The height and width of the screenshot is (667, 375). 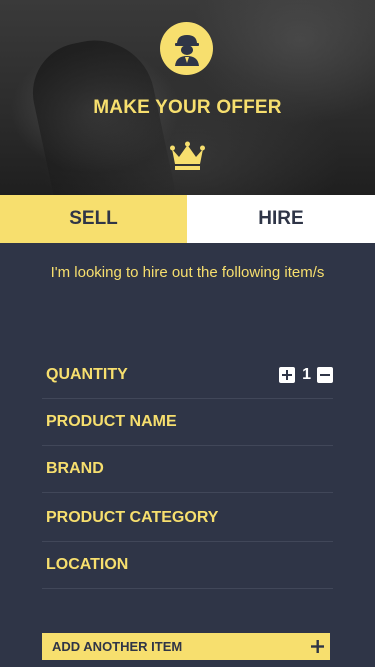 What do you see at coordinates (111, 421) in the screenshot?
I see `product-name-label: PRODUCT NAME` at bounding box center [111, 421].